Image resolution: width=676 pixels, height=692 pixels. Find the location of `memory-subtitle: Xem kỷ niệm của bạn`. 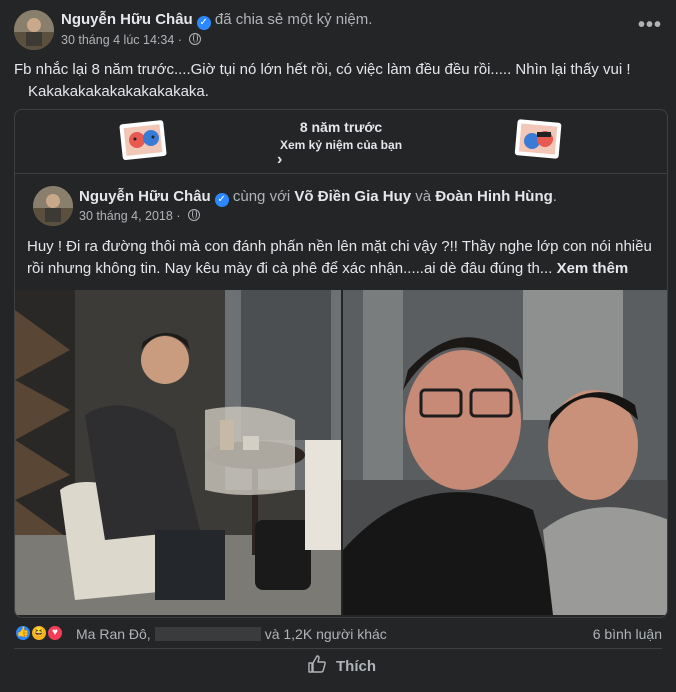

memory-subtitle: Xem kỷ niệm của bạn is located at coordinates (341, 145).